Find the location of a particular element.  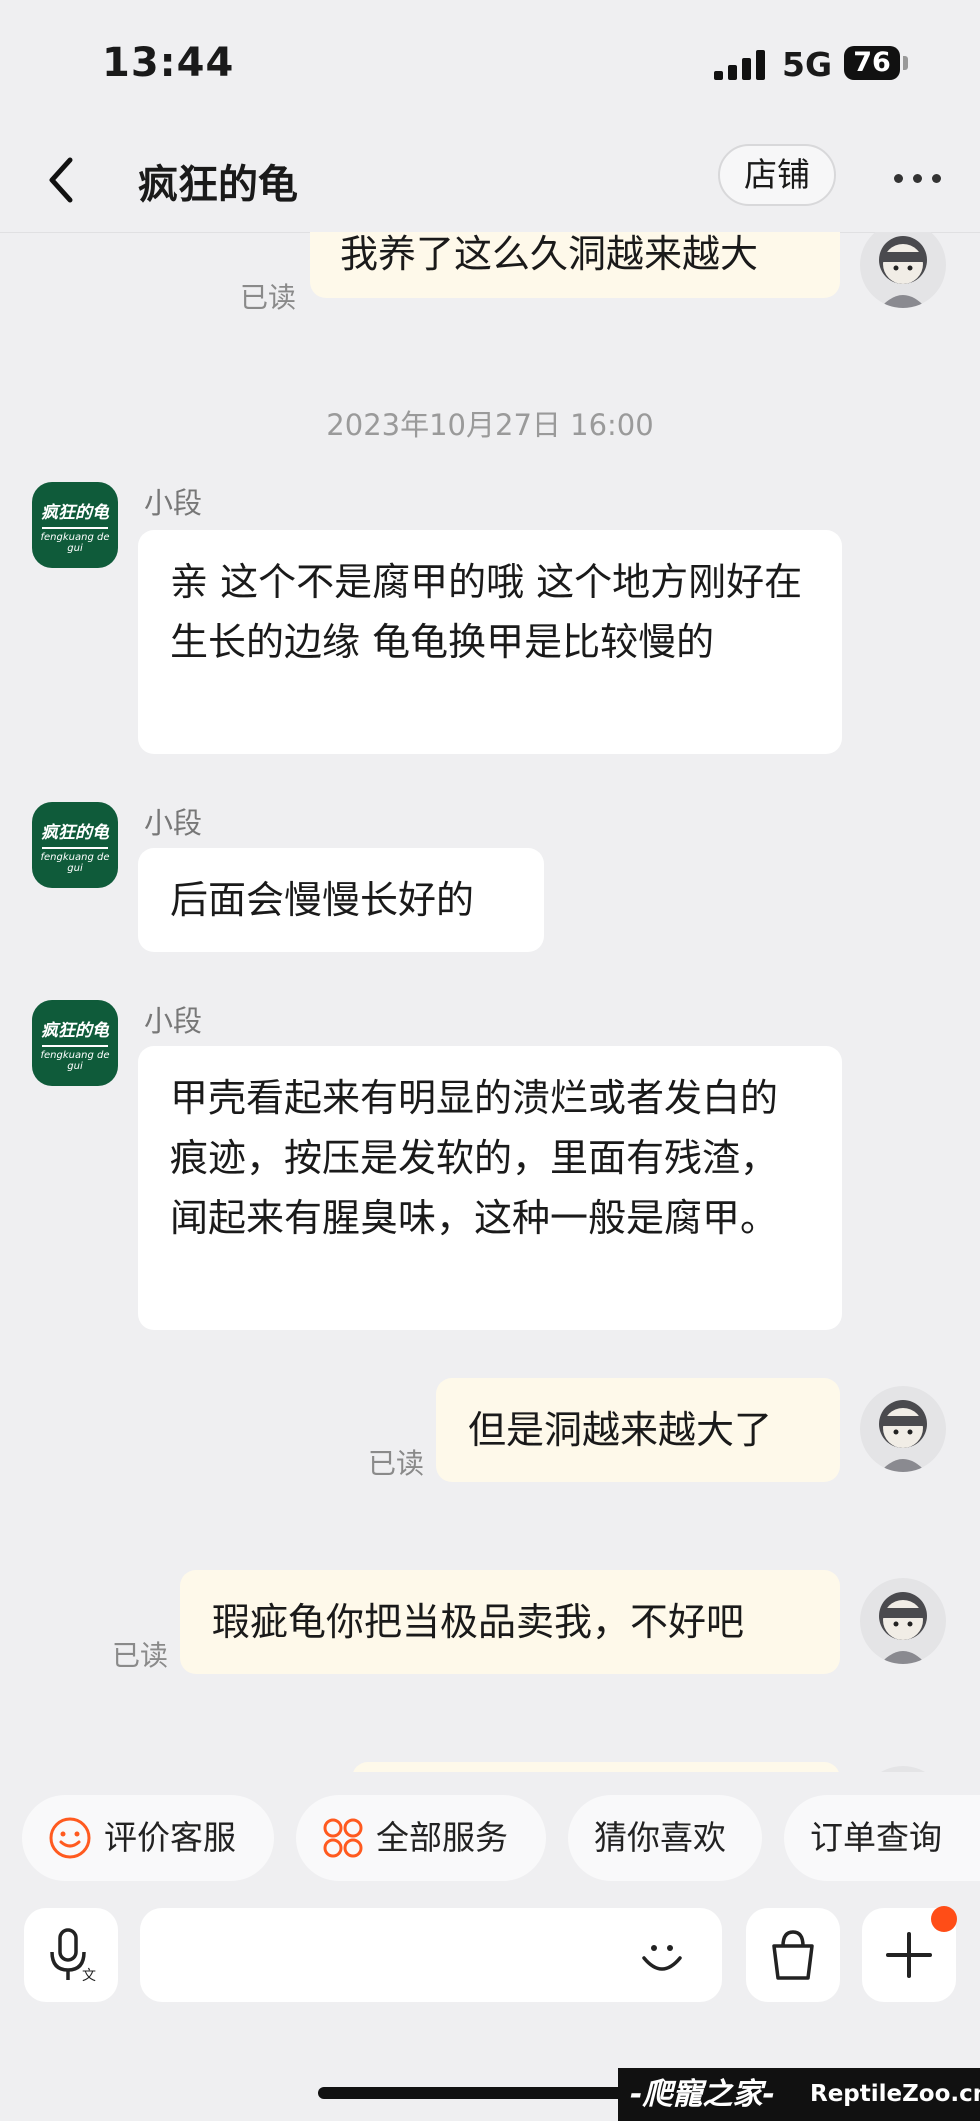

quick-actions-bar: 评价客服 全部服务 猜你喜欢 订单查询 is located at coordinates (490, 1840).